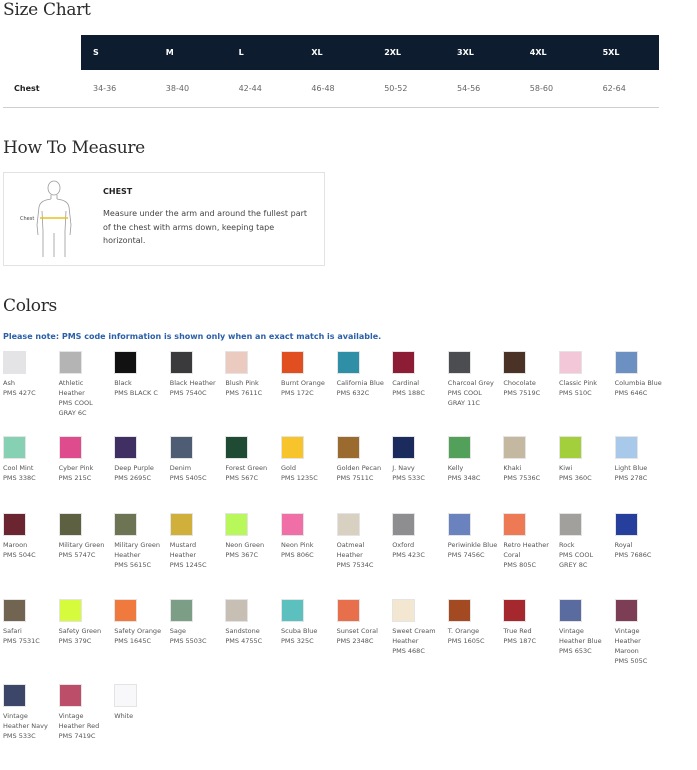  I want to click on color-swatch-item: J. Navy PMS 533C, so click(418, 459).